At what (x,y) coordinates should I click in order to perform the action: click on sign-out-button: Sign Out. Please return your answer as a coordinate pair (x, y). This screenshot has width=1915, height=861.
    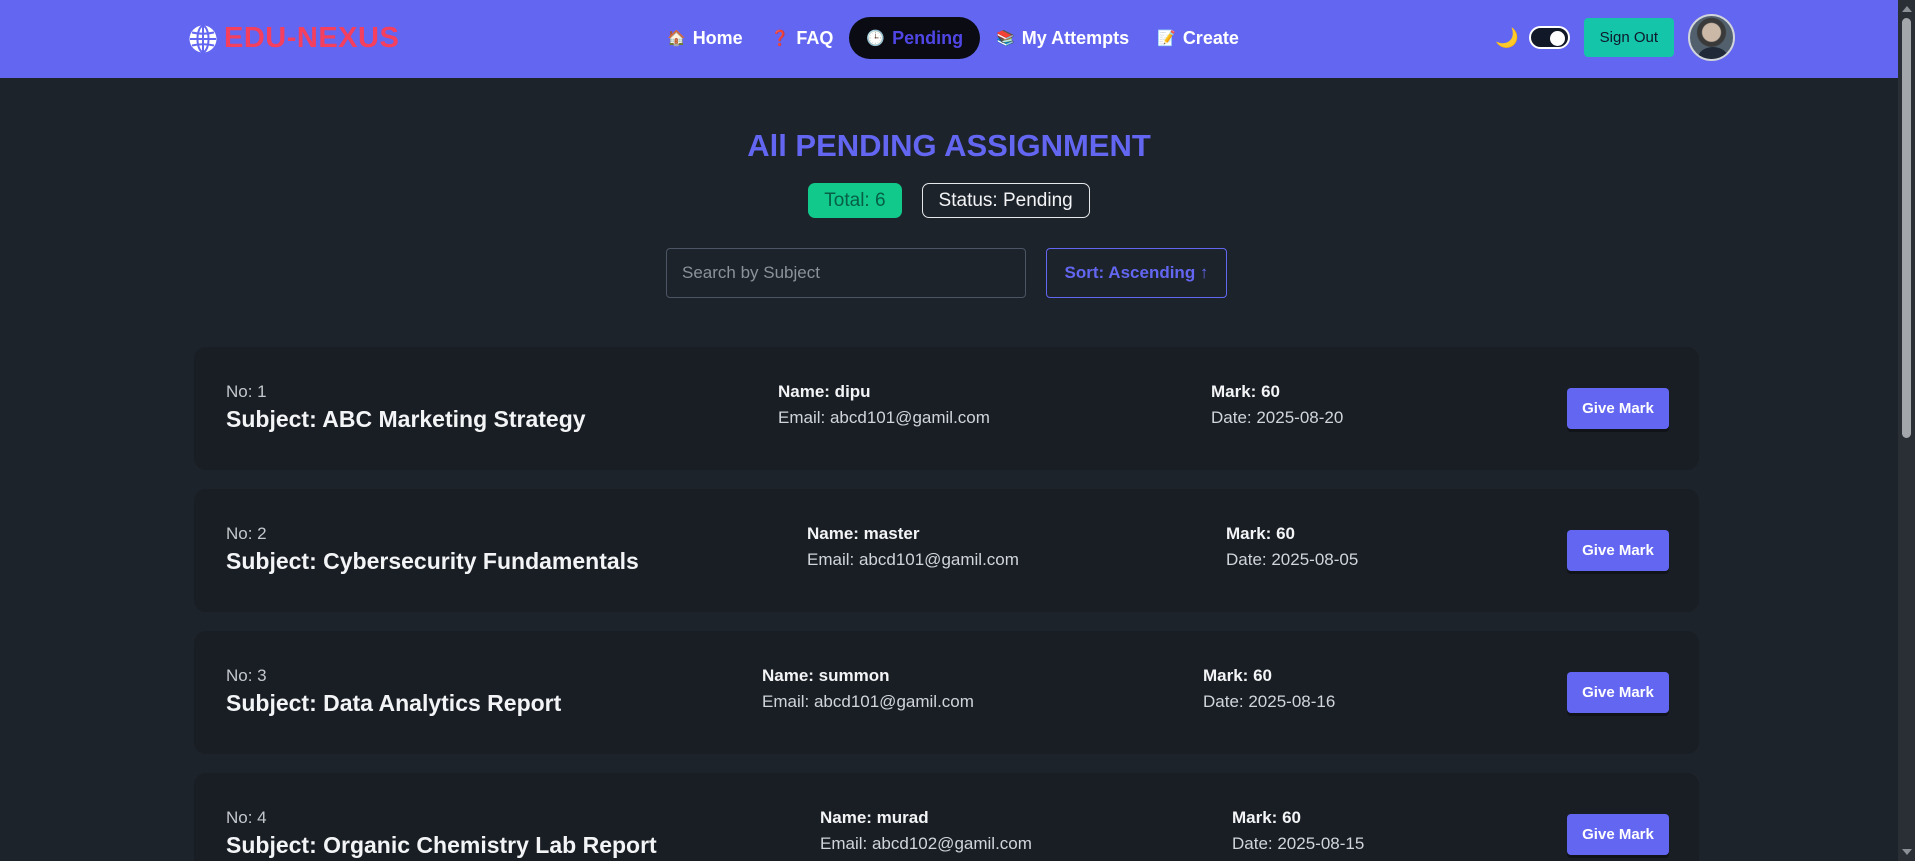
    Looking at the image, I should click on (1629, 37).